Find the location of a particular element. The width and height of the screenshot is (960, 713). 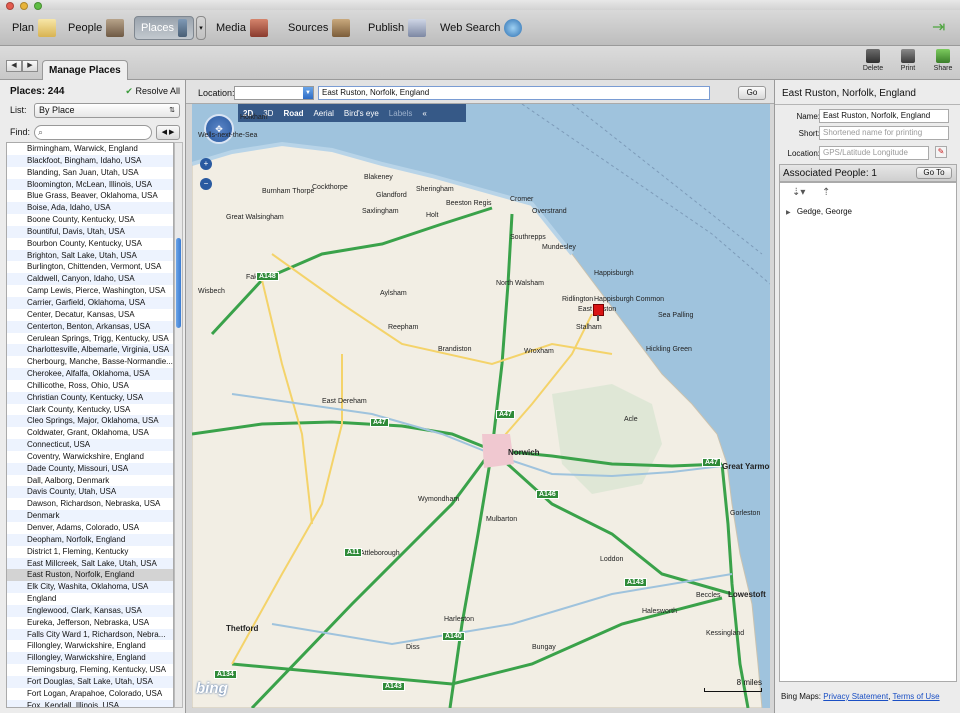

map-mode-road: Road is located at coordinates (293, 113).